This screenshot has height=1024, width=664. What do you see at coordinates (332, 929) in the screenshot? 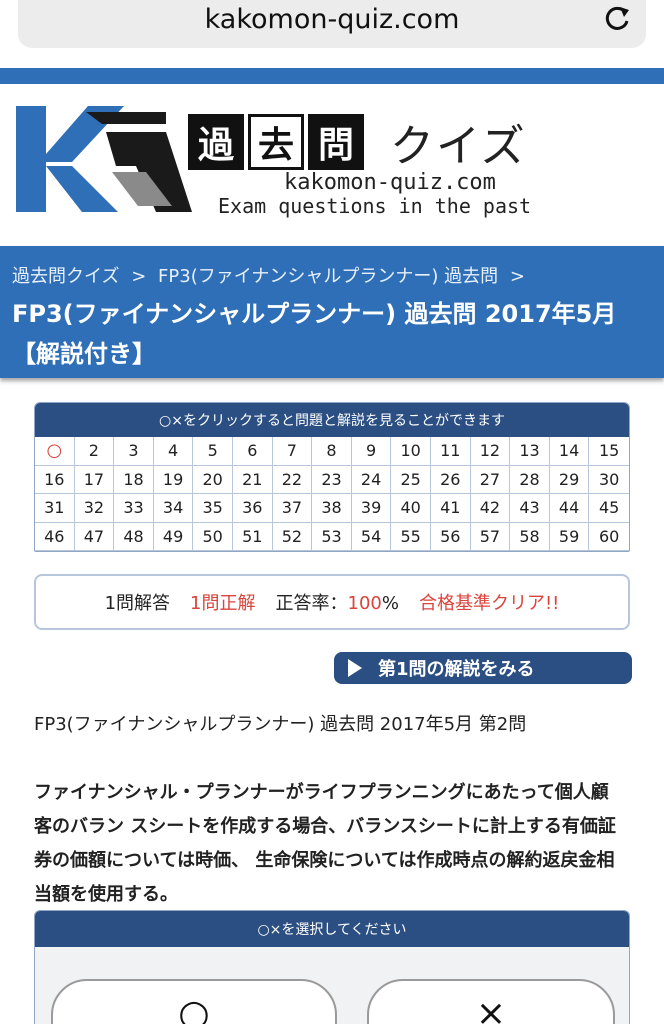
I see `answer-header: ○×を選択してください` at bounding box center [332, 929].